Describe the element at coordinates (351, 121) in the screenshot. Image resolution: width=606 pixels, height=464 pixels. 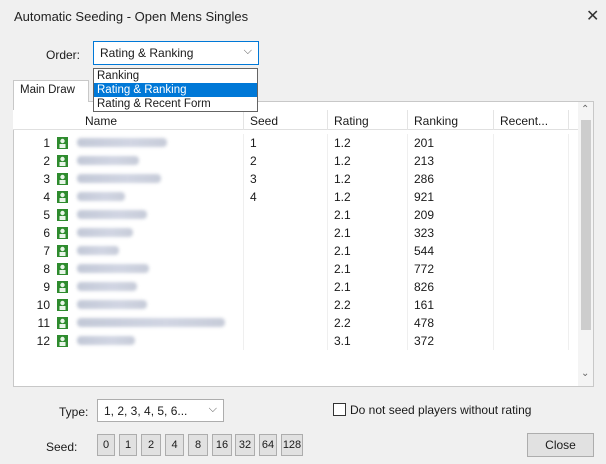
I see `header-rating: Rating` at that location.